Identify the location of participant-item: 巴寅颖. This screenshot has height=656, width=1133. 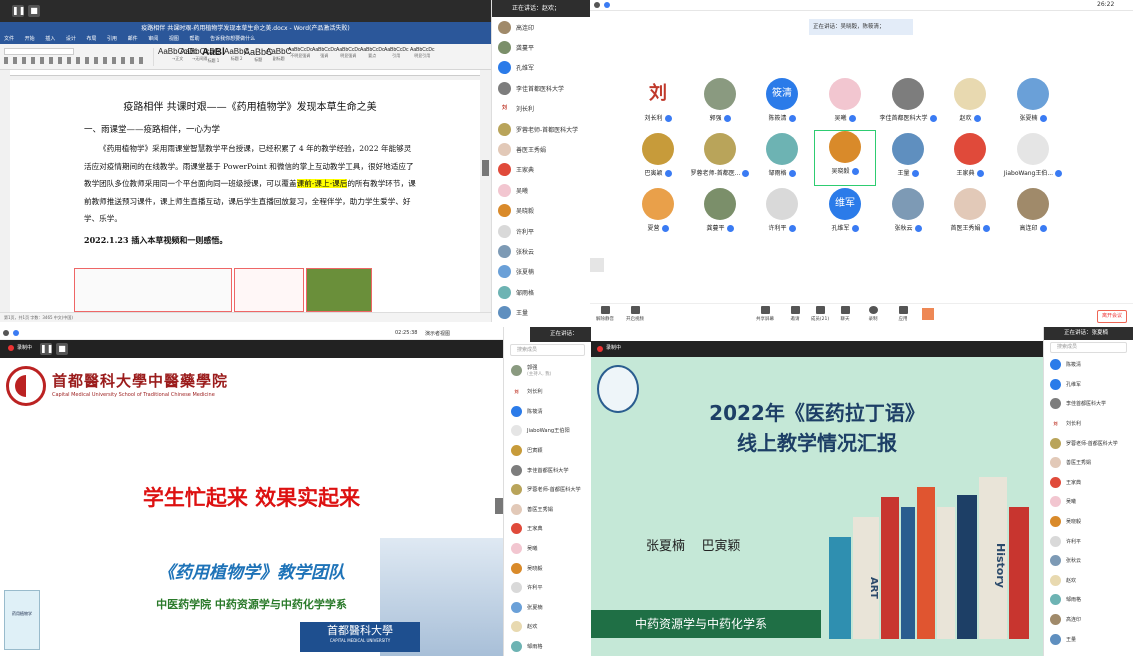
(547, 451).